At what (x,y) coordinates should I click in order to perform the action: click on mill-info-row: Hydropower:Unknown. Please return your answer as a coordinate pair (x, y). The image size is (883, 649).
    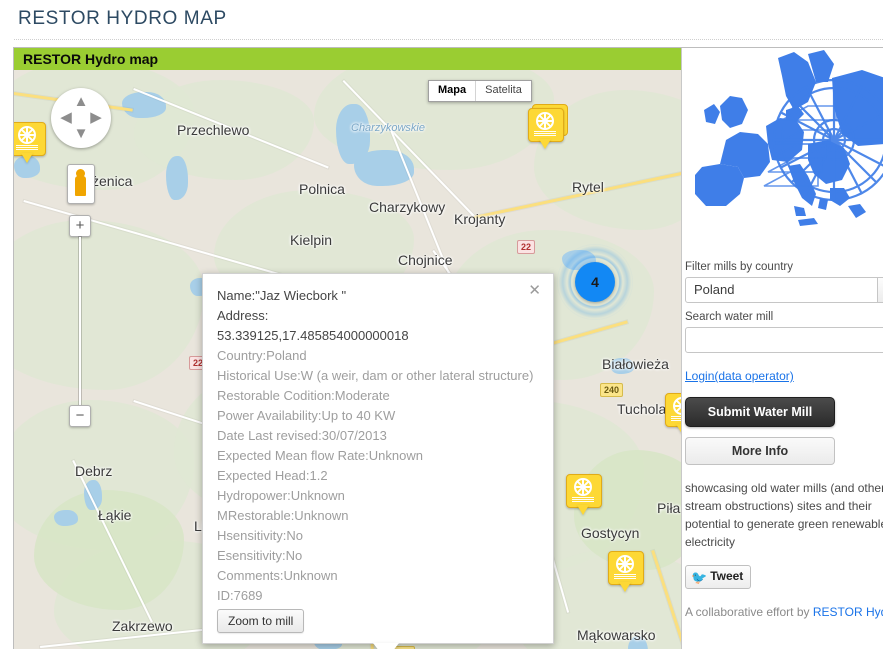
    Looking at the image, I should click on (281, 495).